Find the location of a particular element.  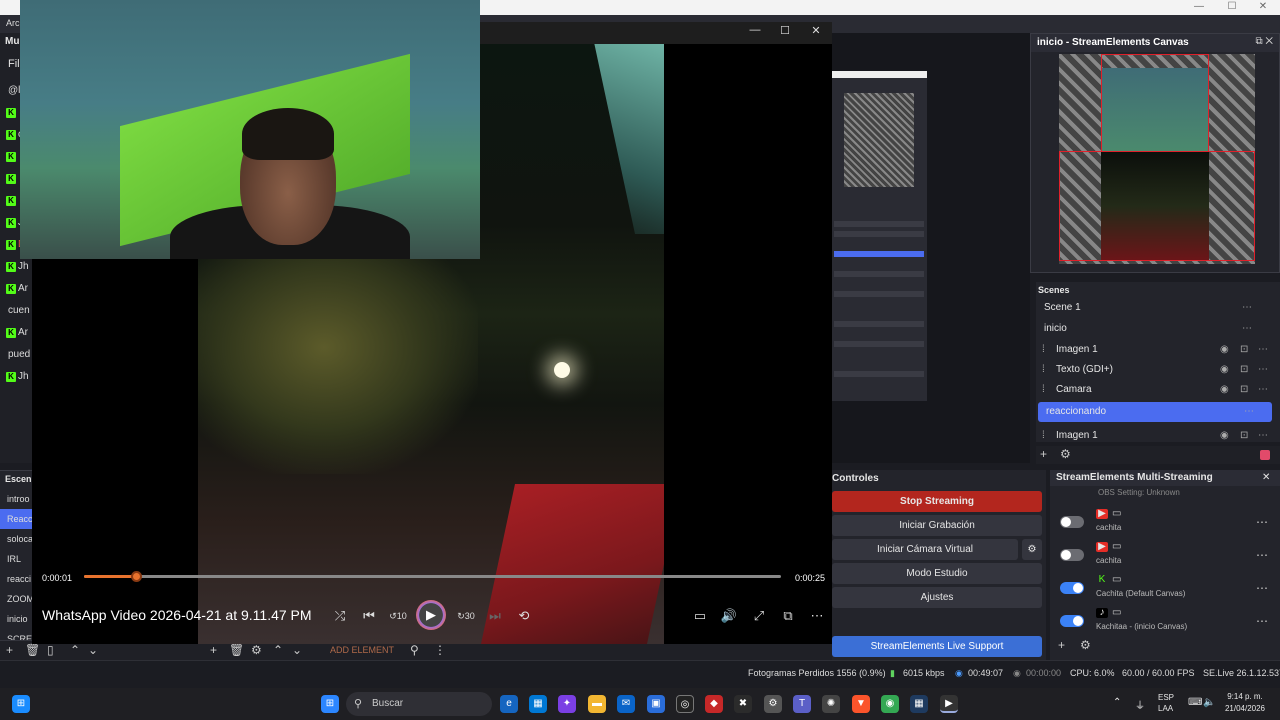

obs-taskbar-icon: ◎ is located at coordinates (685, 704).